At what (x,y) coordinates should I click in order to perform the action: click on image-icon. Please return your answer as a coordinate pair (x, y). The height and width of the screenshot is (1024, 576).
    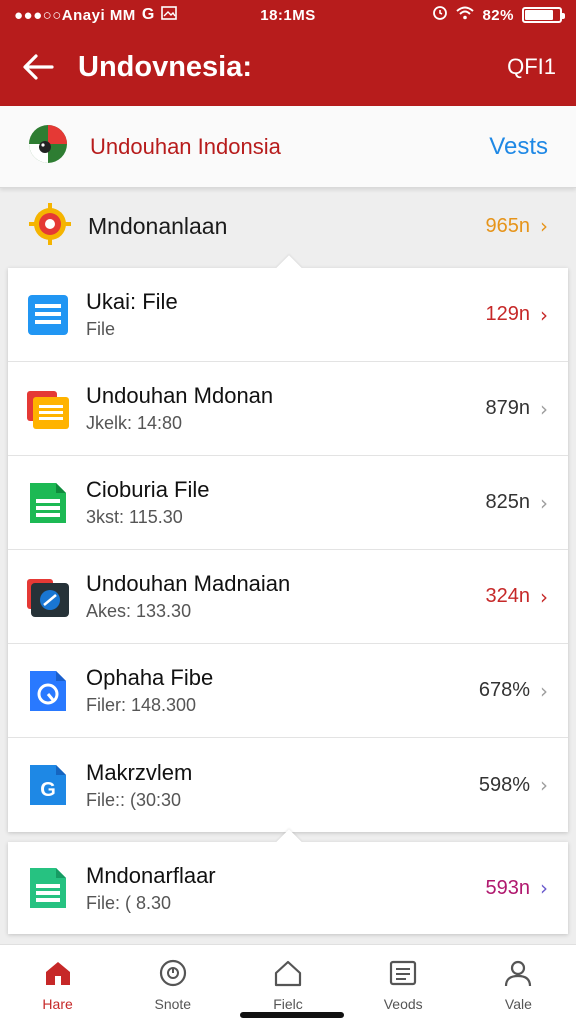
    Looking at the image, I should click on (168, 15).